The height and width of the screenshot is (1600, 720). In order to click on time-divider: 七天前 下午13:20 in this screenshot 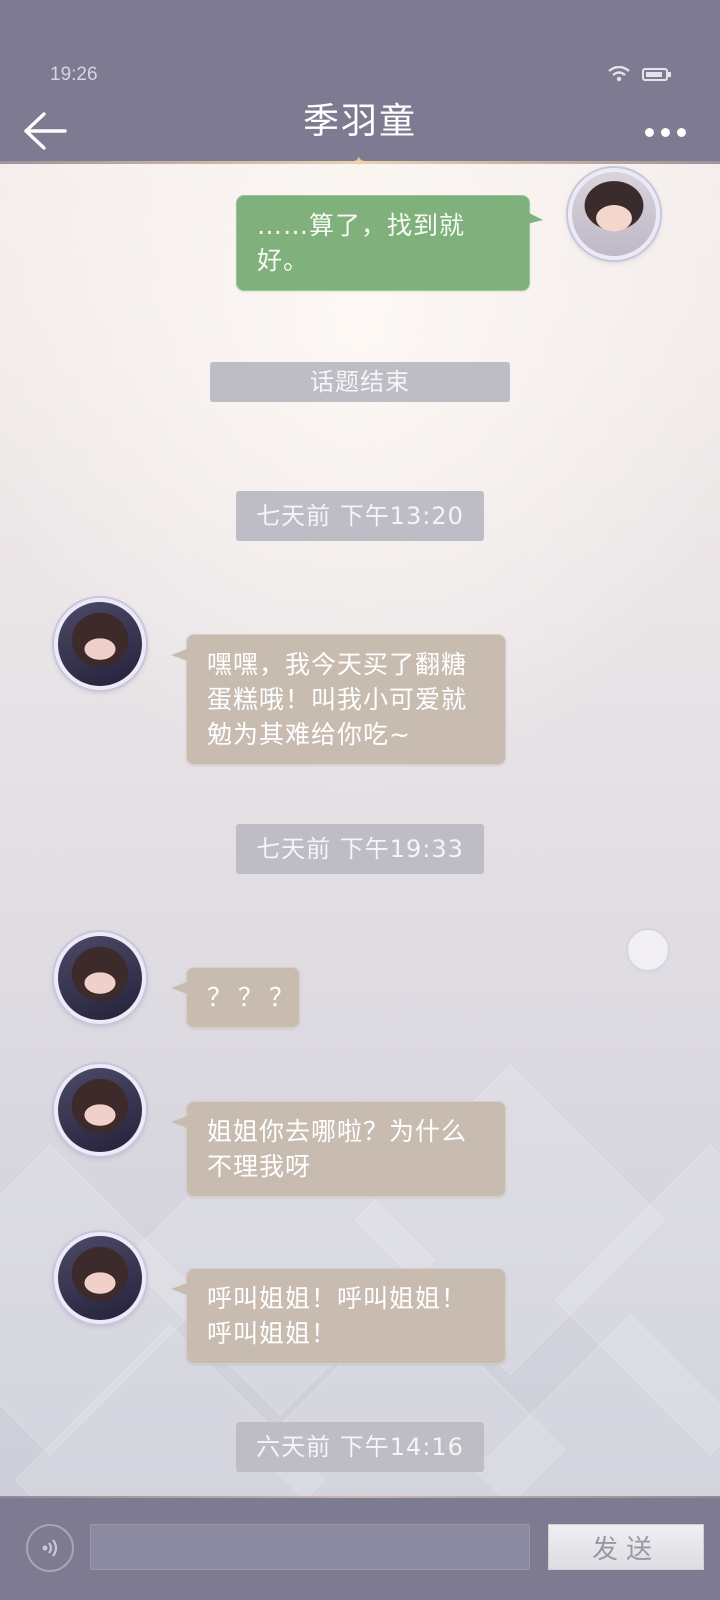, I will do `click(360, 516)`.